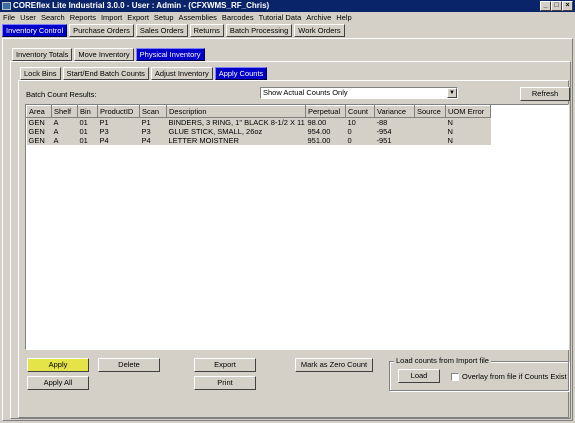  What do you see at coordinates (545, 6) in the screenshot?
I see `minimize-icon: _` at bounding box center [545, 6].